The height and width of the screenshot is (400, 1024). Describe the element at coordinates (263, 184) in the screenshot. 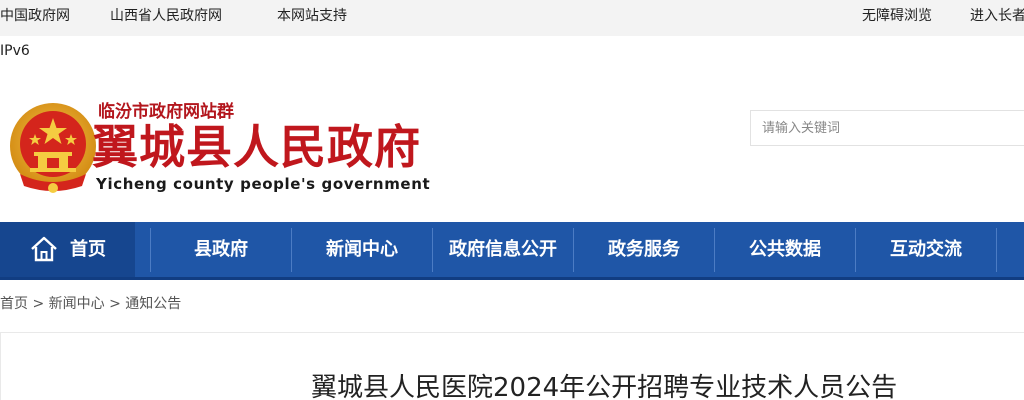

I see `site-title-english: Yicheng county people's government` at that location.